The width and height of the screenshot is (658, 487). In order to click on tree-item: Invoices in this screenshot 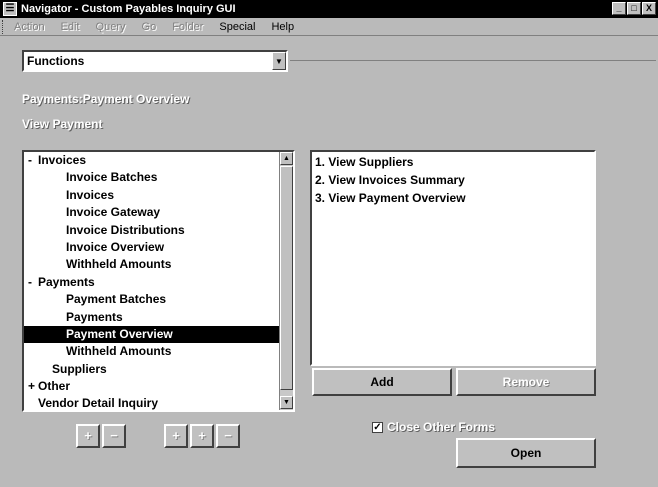, I will do `click(151, 195)`.